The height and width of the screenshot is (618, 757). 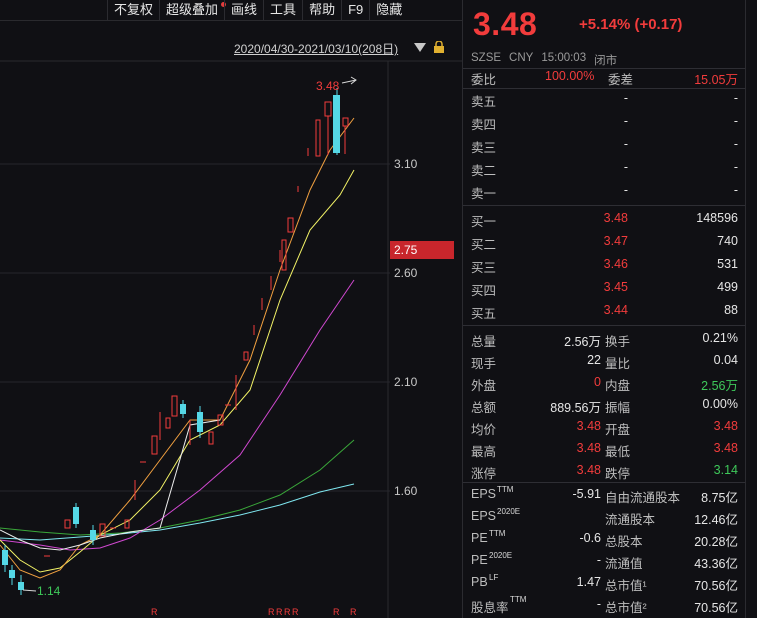 I want to click on sell-level-row: 卖一 - -, so click(x=604, y=191).